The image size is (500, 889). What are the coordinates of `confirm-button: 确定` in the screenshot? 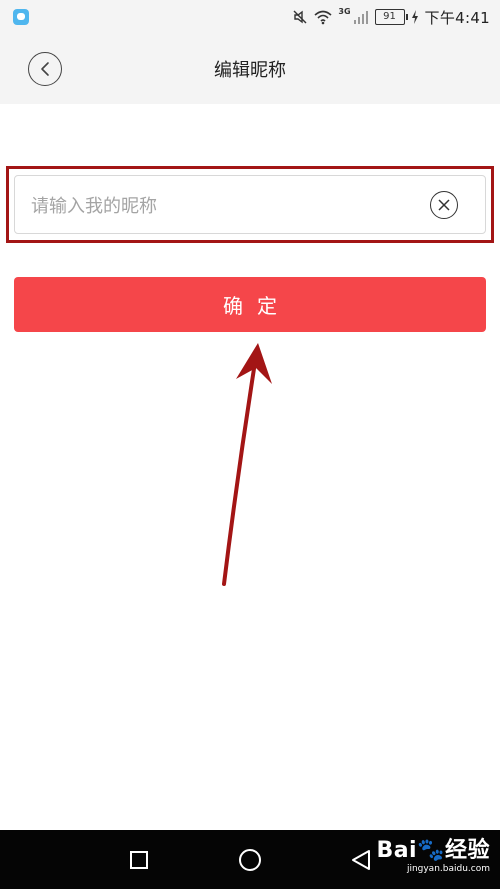 It's located at (250, 304).